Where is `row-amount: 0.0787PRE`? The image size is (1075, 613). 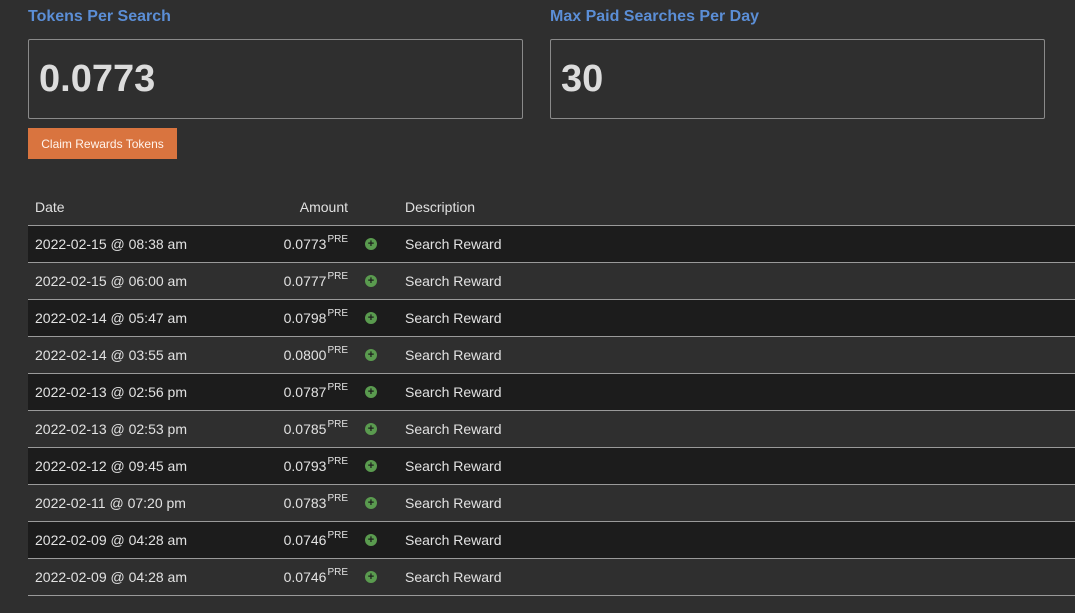 row-amount: 0.0787PRE is located at coordinates (316, 392).